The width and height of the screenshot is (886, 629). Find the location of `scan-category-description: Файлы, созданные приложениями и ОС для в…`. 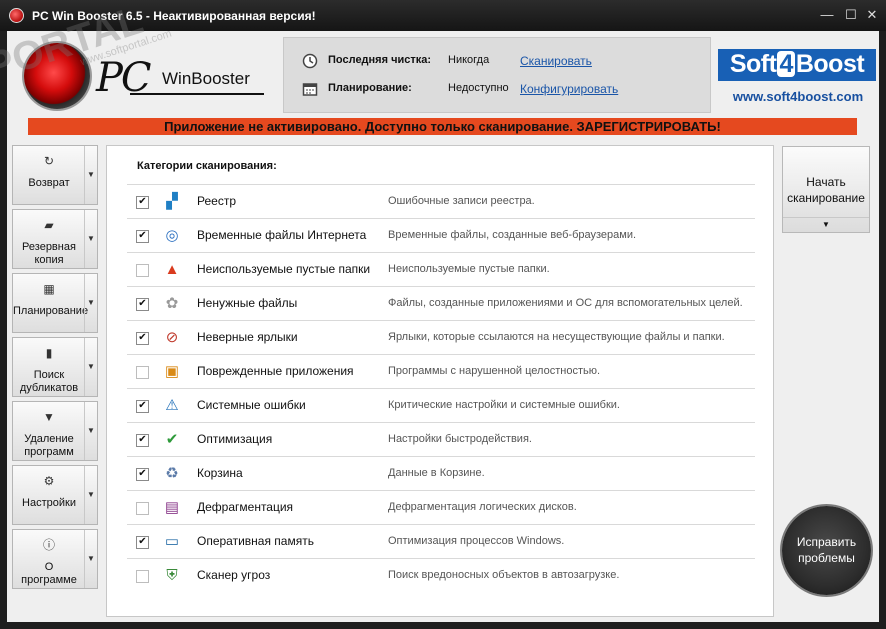

scan-category-description: Файлы, созданные приложениями и ОС для в… is located at coordinates (565, 303).